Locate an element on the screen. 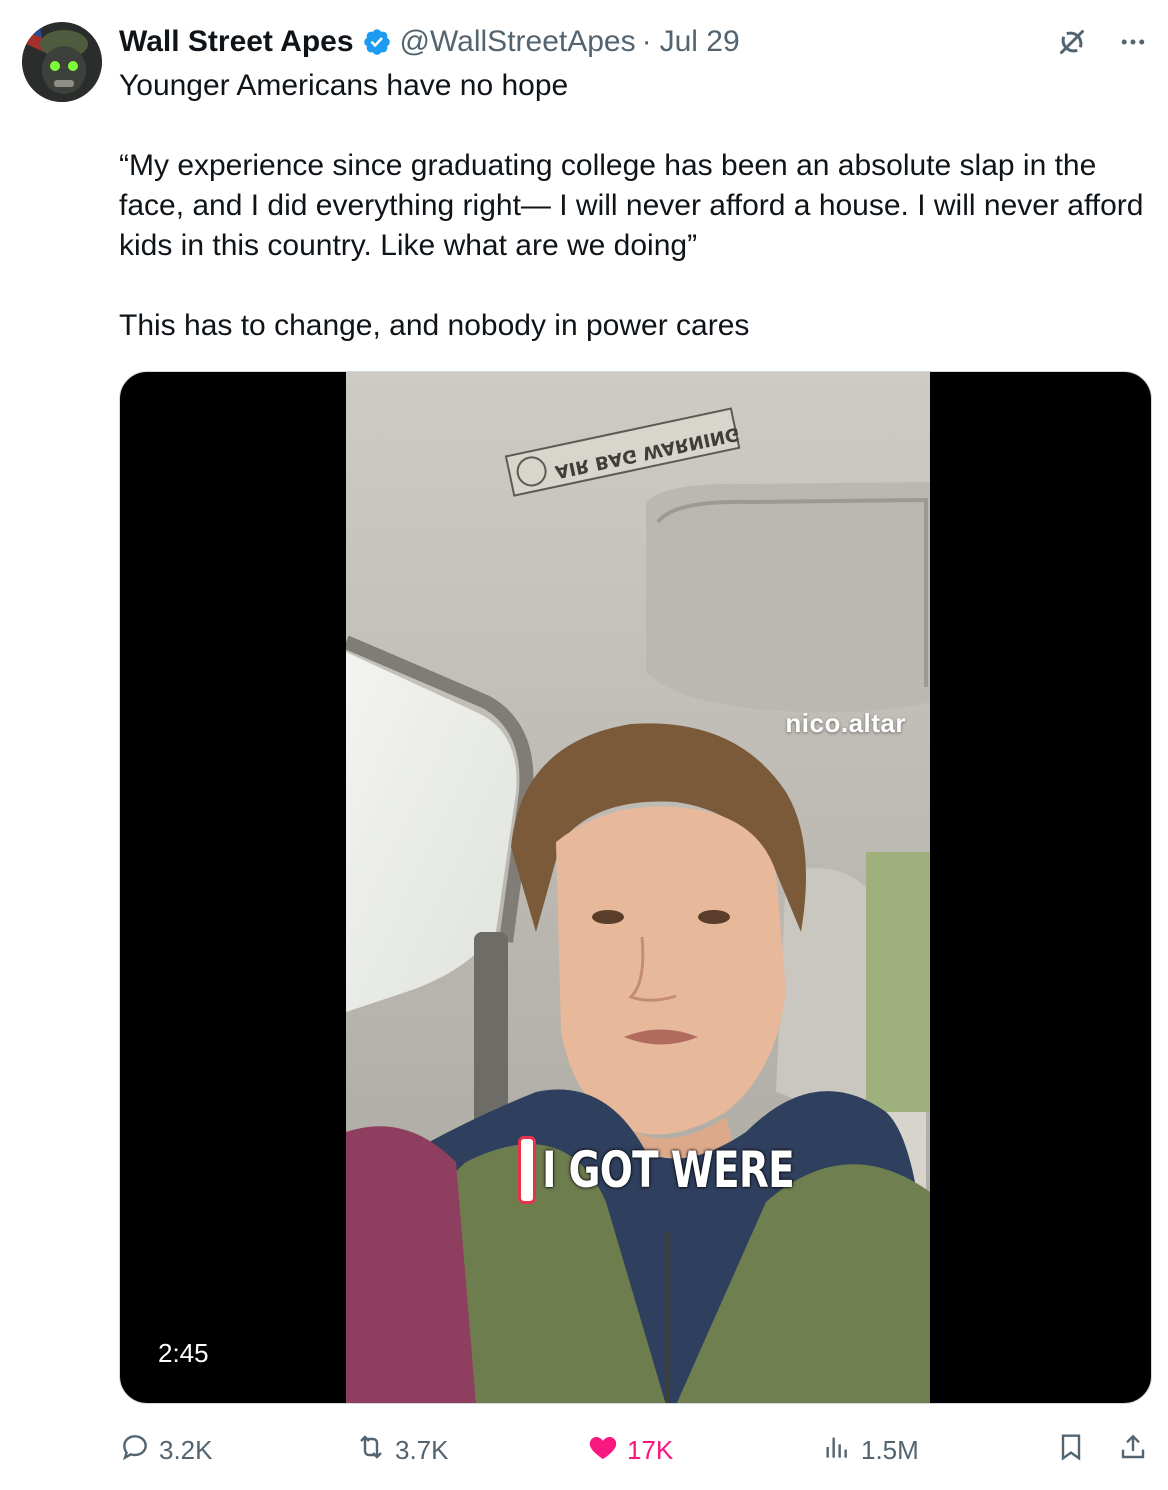  top-actions is located at coordinates (1101, 44).